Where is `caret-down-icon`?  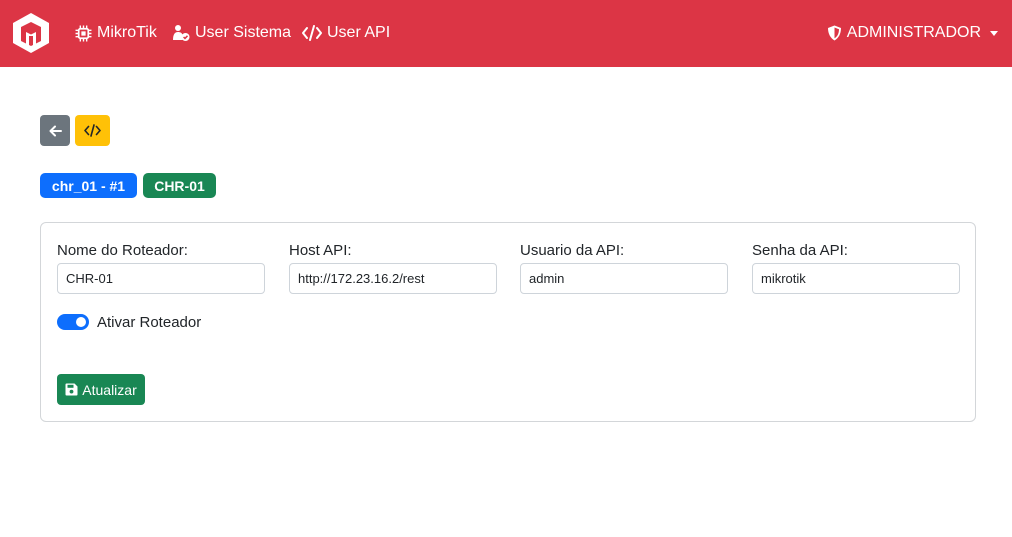
caret-down-icon is located at coordinates (994, 33).